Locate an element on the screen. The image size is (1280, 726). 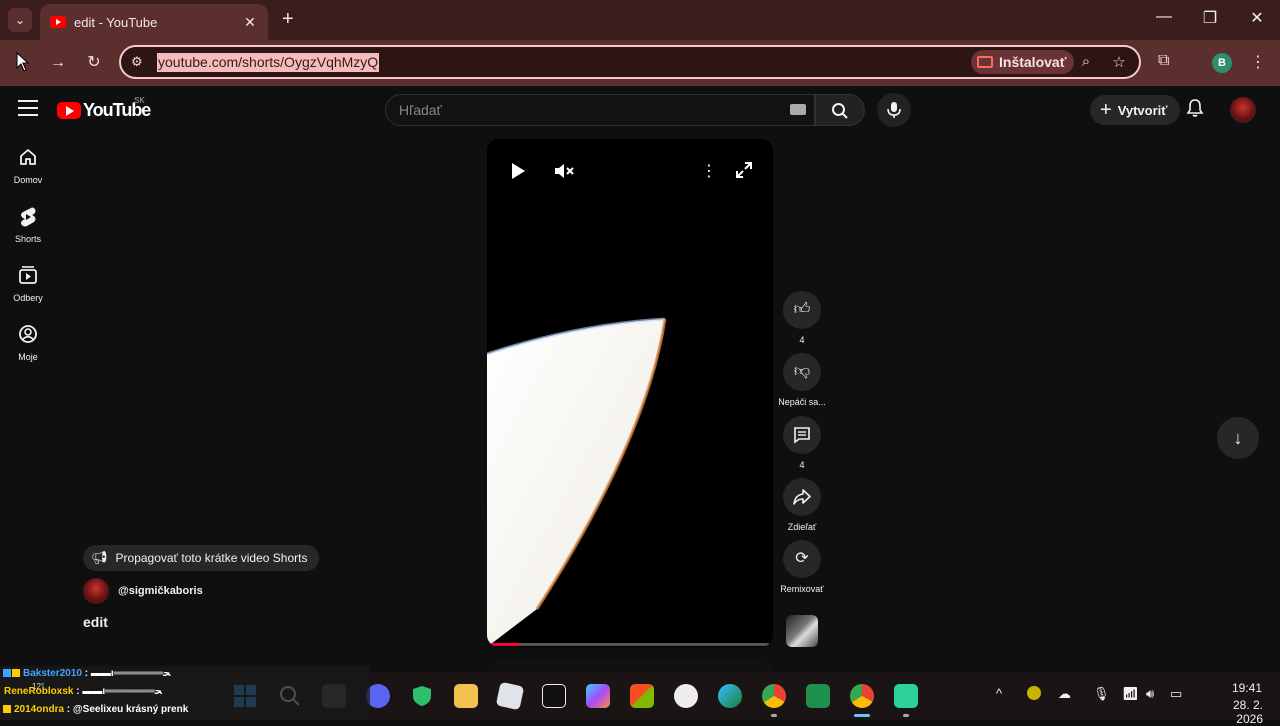
promote-short-button: 📢︎ Propagovať toto krátke video Shorts is located at coordinates (201, 558).